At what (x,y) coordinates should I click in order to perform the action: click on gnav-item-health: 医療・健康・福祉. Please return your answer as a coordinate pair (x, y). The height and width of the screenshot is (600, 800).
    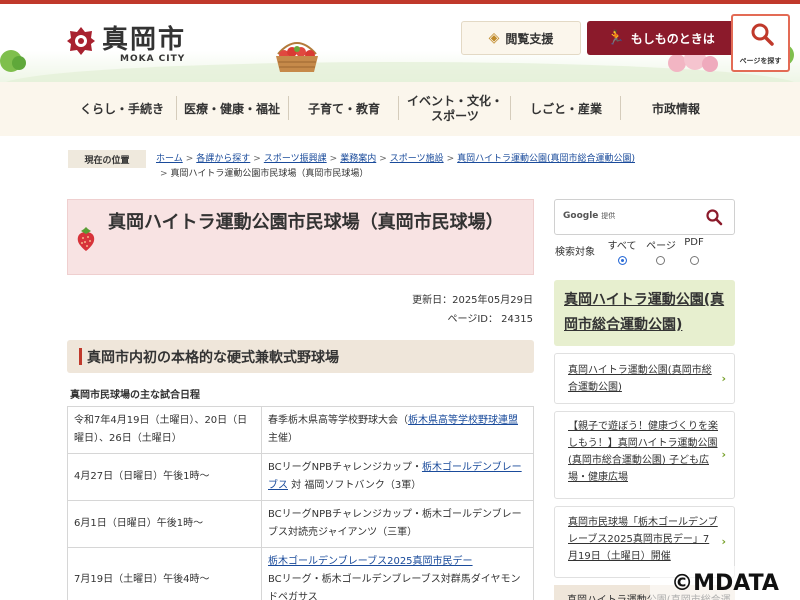
    Looking at the image, I should click on (232, 109).